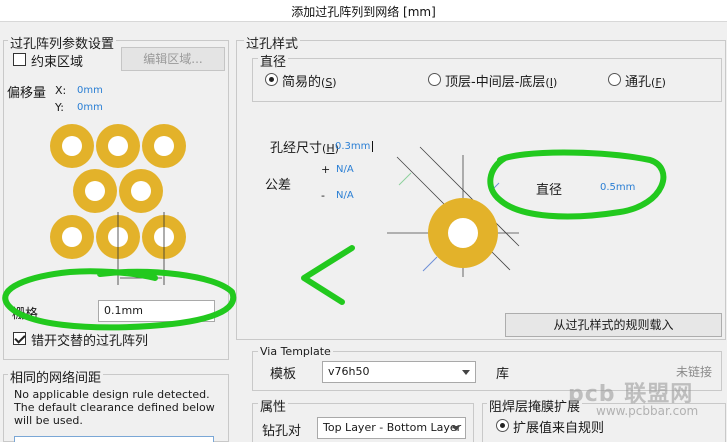 Image resolution: width=727 pixels, height=442 pixels. Describe the element at coordinates (273, 405) in the screenshot. I see `properties-title: 属性` at that location.